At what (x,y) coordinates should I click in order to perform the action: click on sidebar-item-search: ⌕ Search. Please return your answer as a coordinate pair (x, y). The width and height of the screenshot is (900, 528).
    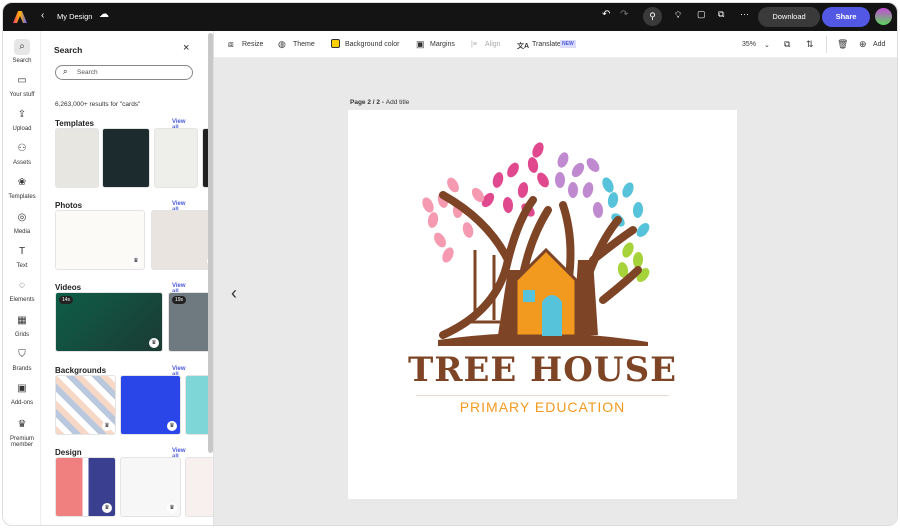
    Looking at the image, I should click on (22, 51).